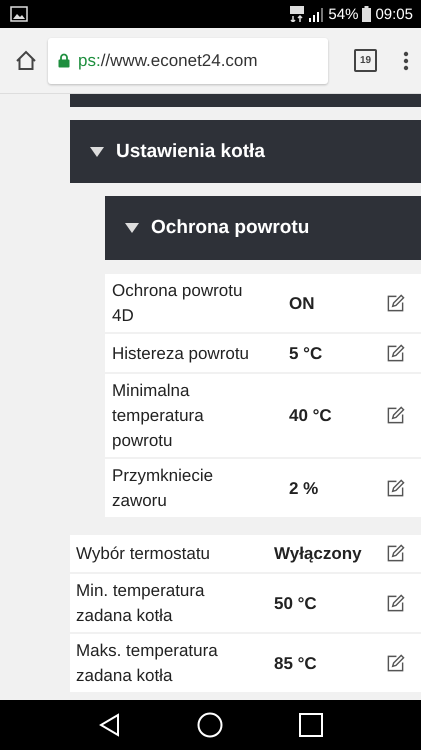 The height and width of the screenshot is (750, 421). I want to click on signal-icon, so click(316, 14).